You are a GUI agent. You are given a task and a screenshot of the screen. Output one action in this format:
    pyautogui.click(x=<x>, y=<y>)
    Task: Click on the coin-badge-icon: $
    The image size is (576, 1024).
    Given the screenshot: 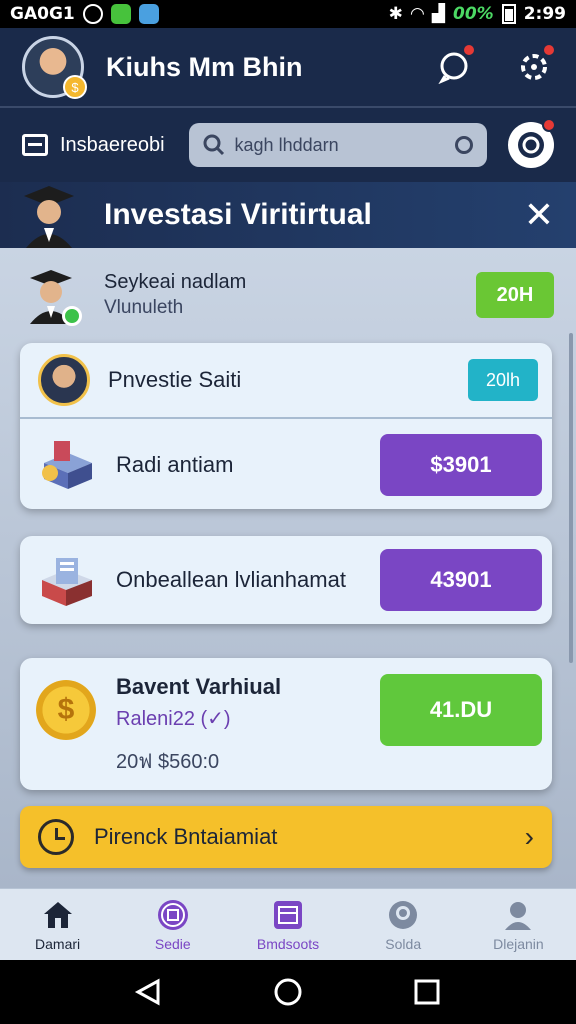 What is the action you would take?
    pyautogui.click(x=75, y=87)
    